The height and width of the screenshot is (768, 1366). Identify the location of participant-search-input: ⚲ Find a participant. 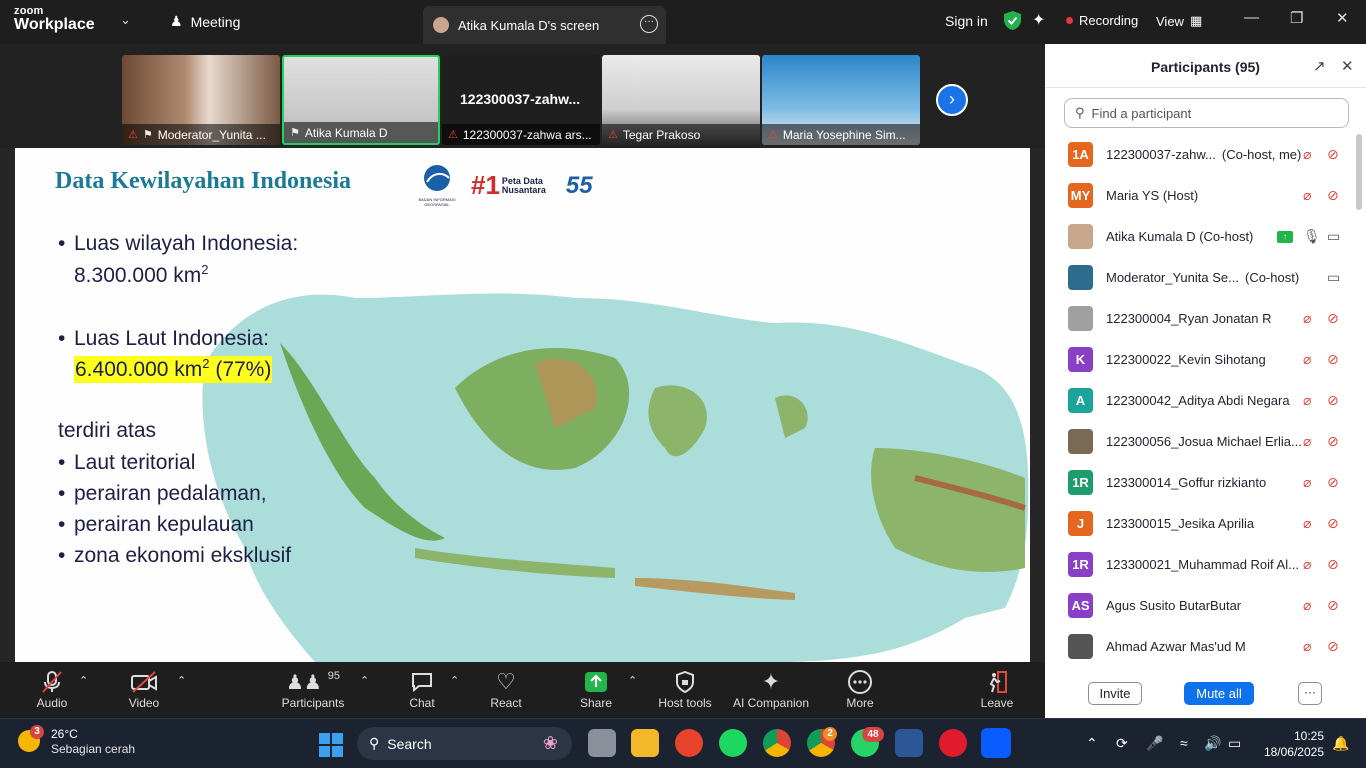
(1206, 113).